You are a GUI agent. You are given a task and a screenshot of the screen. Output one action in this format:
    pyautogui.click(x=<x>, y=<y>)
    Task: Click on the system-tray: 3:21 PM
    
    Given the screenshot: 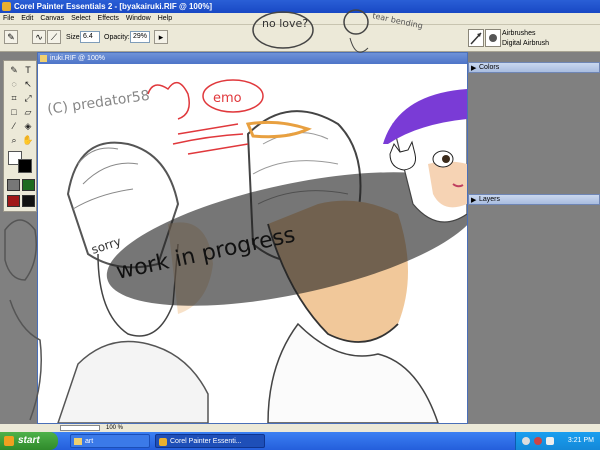 What is the action you would take?
    pyautogui.click(x=557, y=441)
    